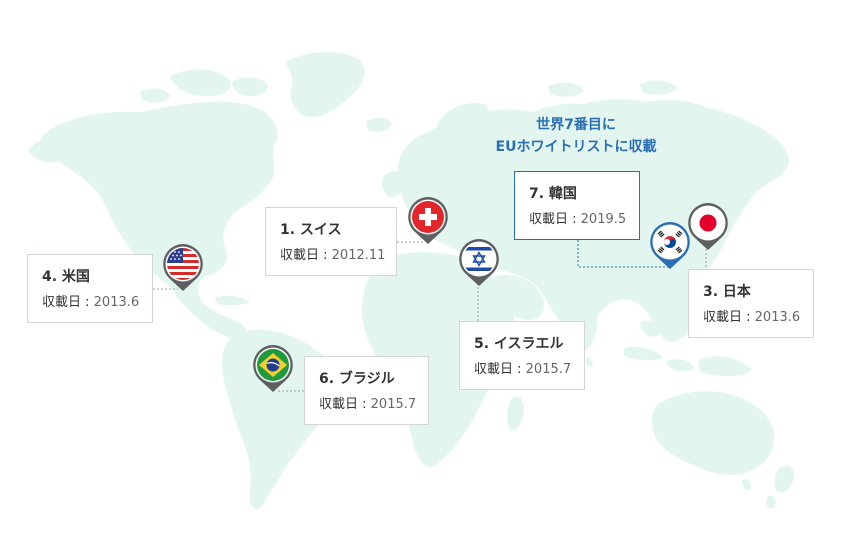 The height and width of the screenshot is (544, 850). I want to click on pin-japan, so click(708, 227).